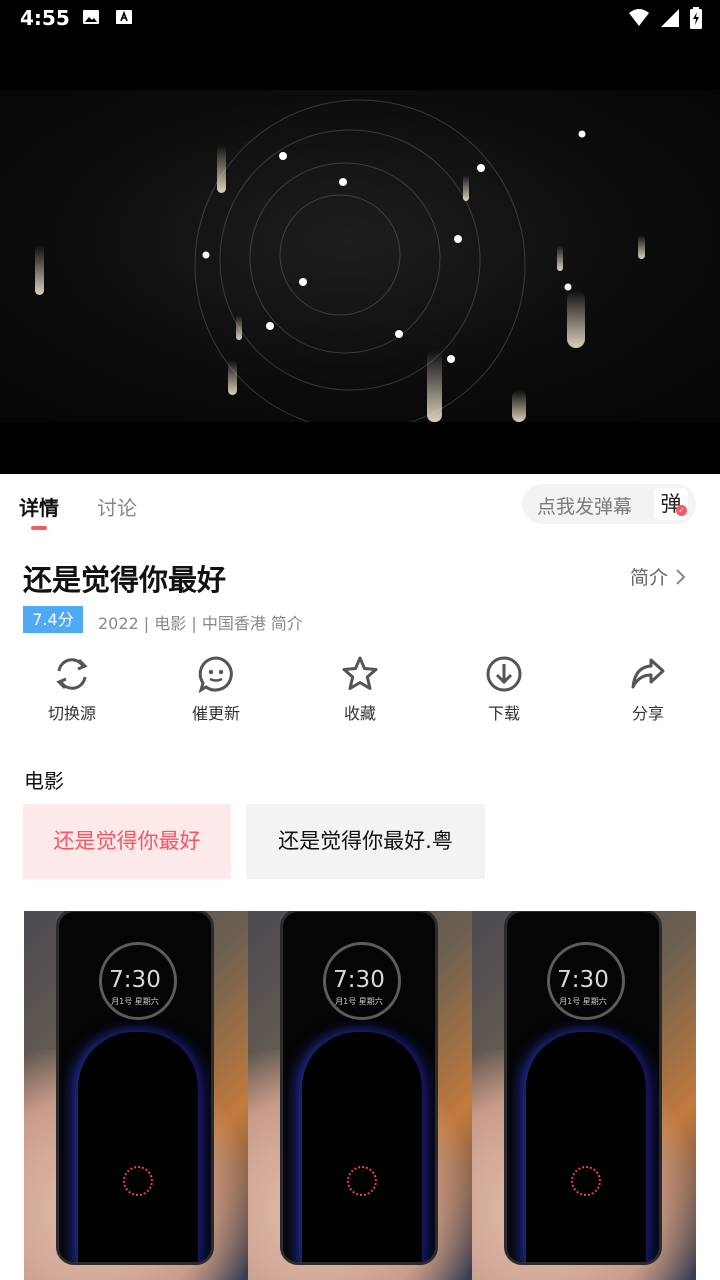 Image resolution: width=720 pixels, height=1280 pixels. What do you see at coordinates (200, 623) in the screenshot?
I see `movie-meta: 2022 | 电影 | 中国香港 简介` at bounding box center [200, 623].